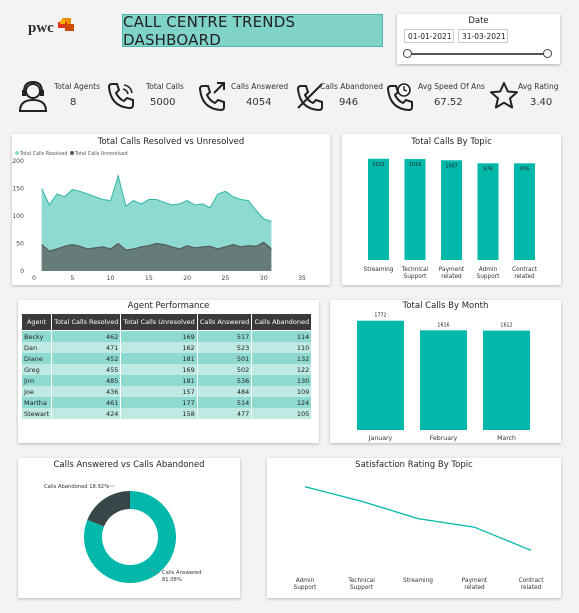  I want to click on metric-cell: 105, so click(282, 413).